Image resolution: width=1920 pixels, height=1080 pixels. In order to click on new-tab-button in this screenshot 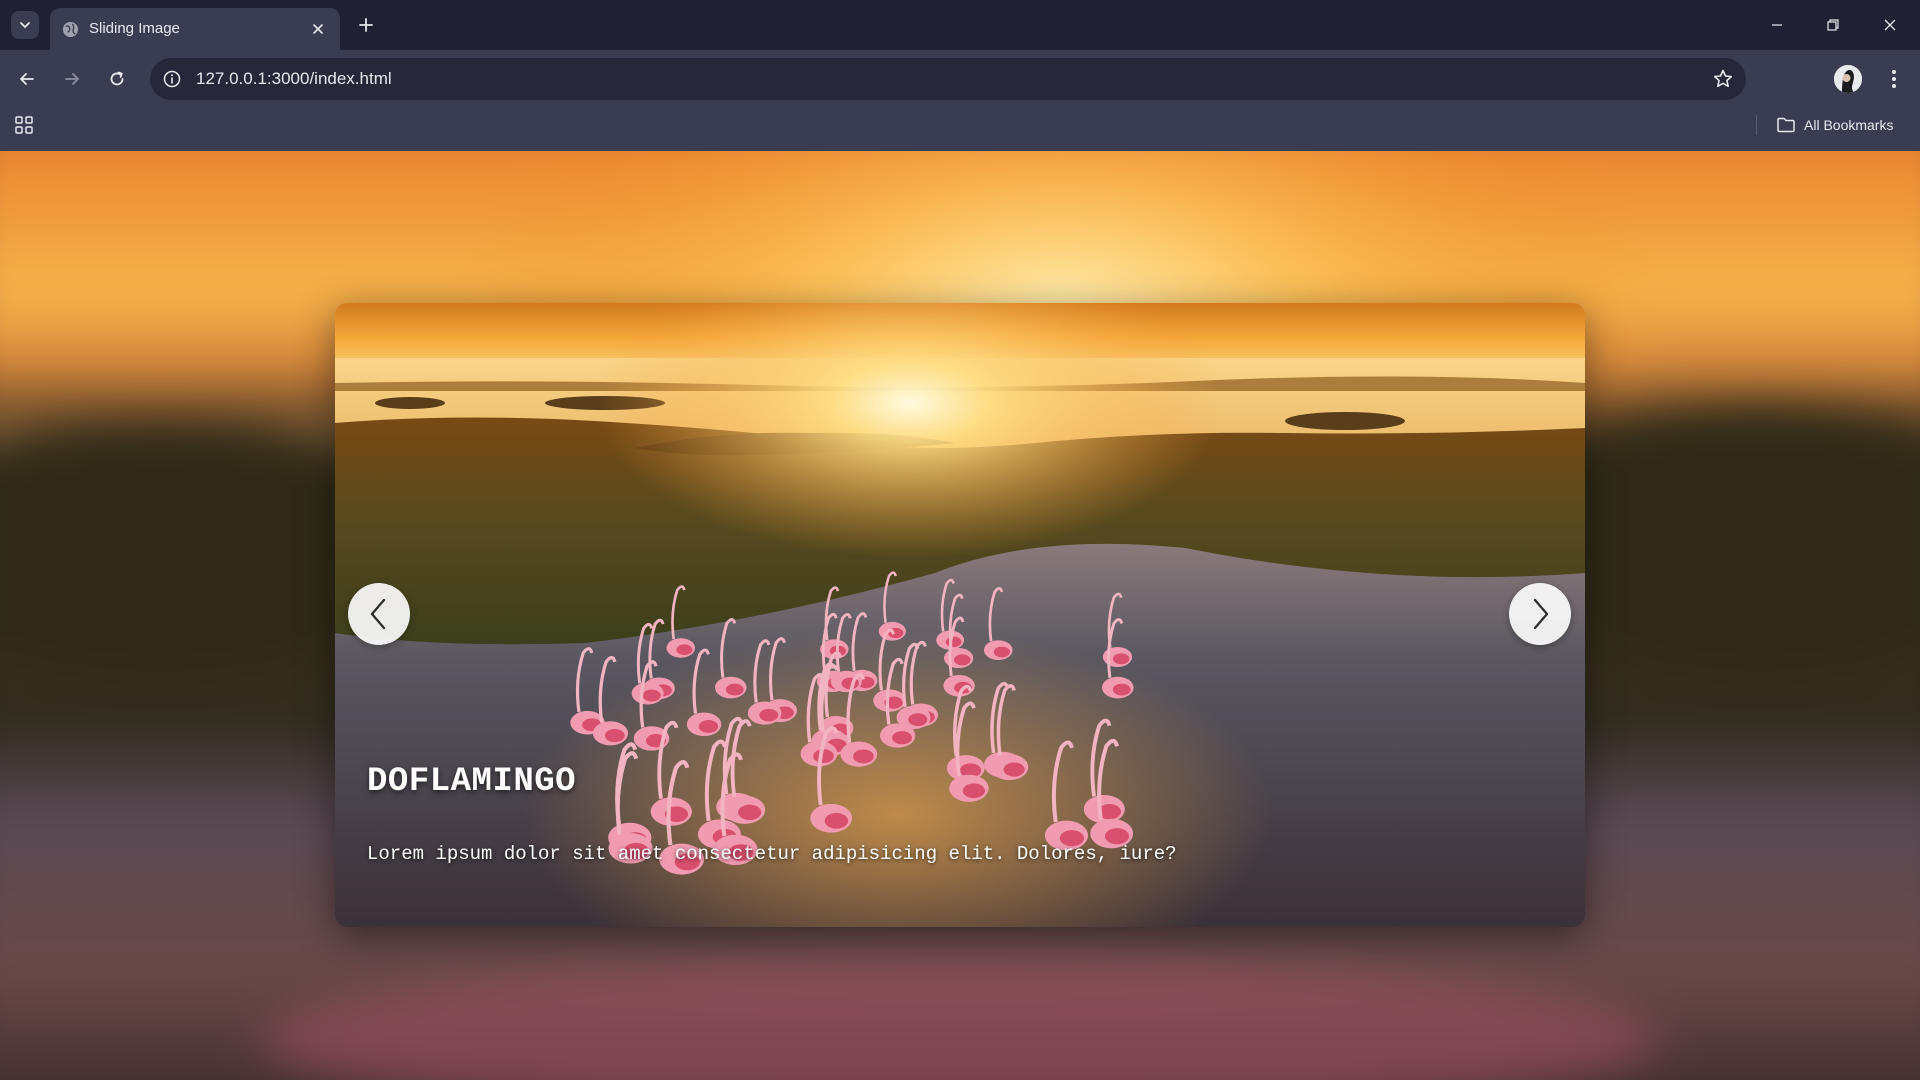, I will do `click(366, 25)`.